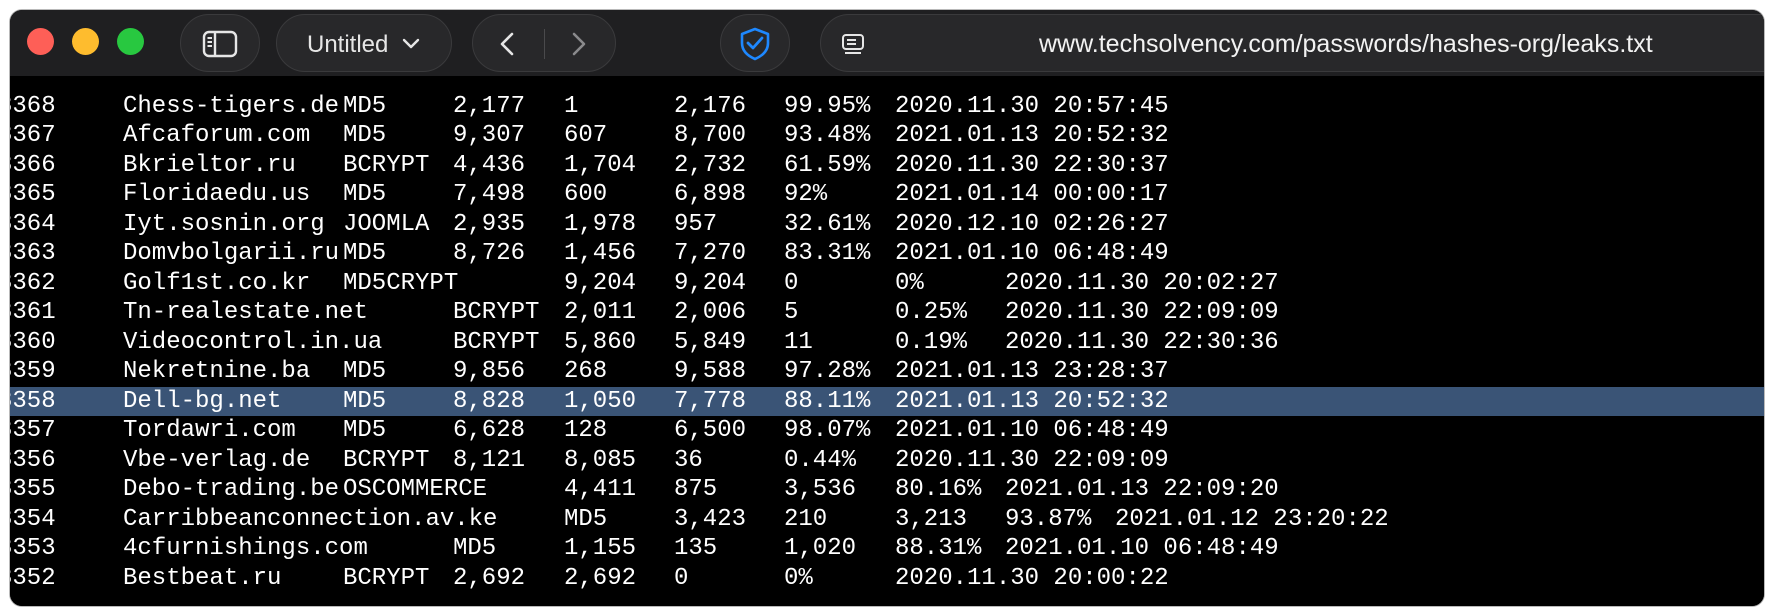  I want to click on maximize-window-button, so click(130, 41).